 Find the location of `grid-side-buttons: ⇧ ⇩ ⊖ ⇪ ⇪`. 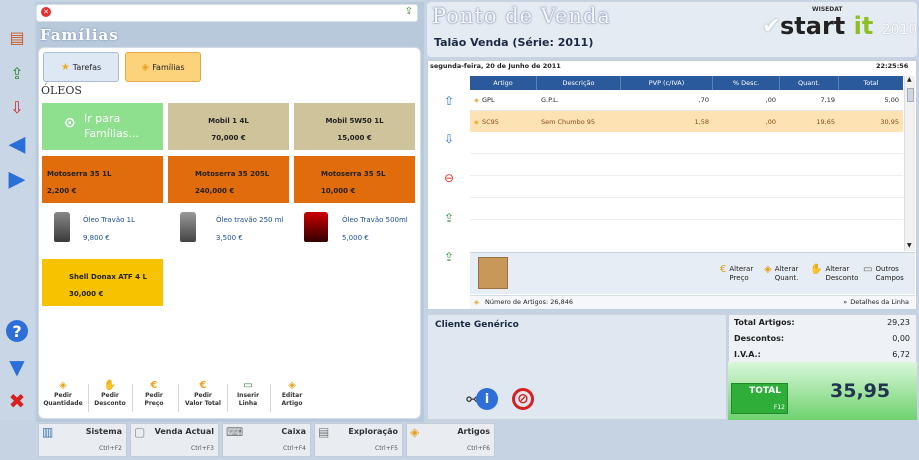

grid-side-buttons: ⇧ ⇩ ⊖ ⇪ ⇪ is located at coordinates (448, 190).